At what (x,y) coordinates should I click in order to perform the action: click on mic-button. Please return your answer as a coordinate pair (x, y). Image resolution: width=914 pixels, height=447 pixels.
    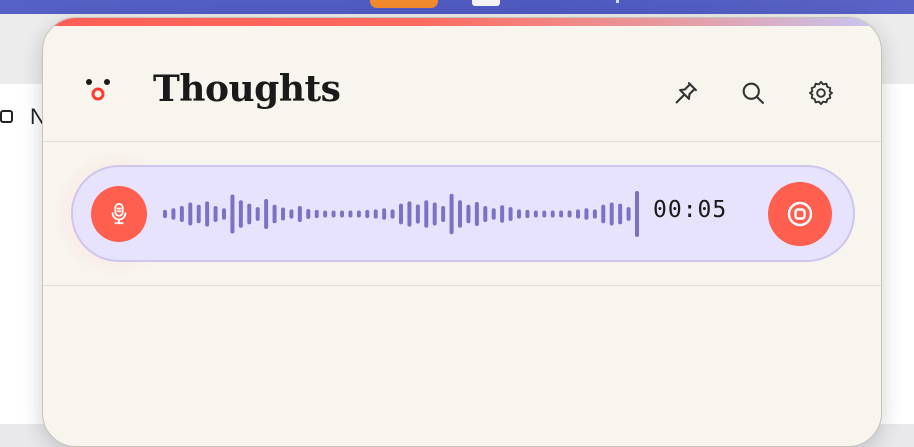
    Looking at the image, I should click on (119, 214).